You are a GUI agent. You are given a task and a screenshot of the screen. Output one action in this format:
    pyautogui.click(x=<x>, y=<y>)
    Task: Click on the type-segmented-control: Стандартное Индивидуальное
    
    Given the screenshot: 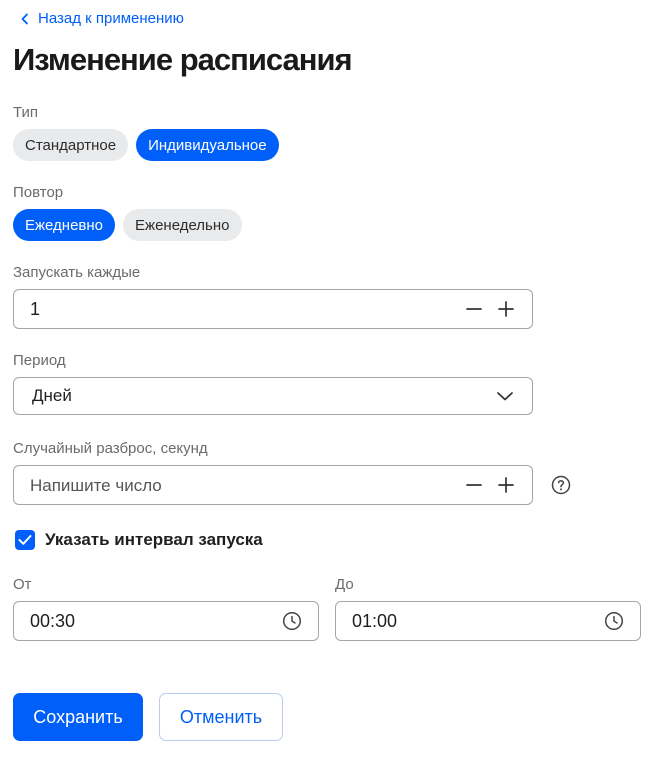 What is the action you would take?
    pyautogui.click(x=146, y=145)
    